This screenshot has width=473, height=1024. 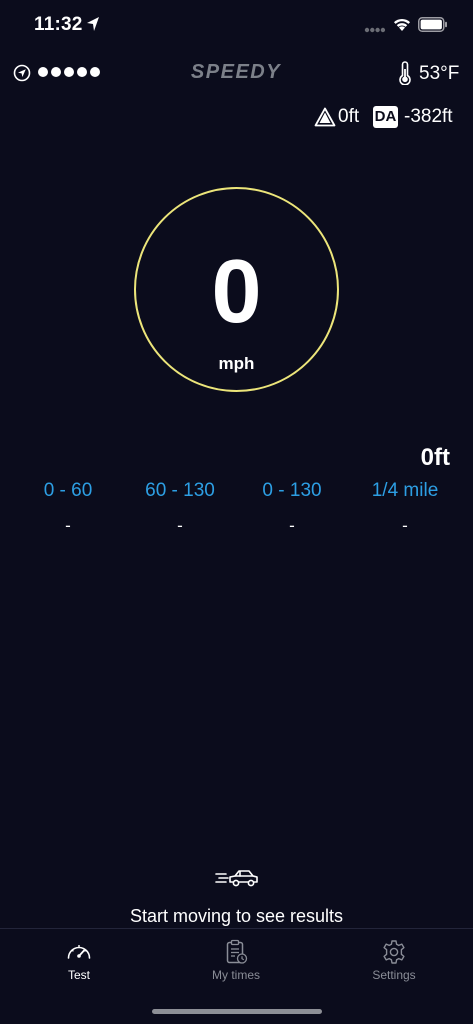 I want to click on location-arrow-icon, so click(x=93, y=24).